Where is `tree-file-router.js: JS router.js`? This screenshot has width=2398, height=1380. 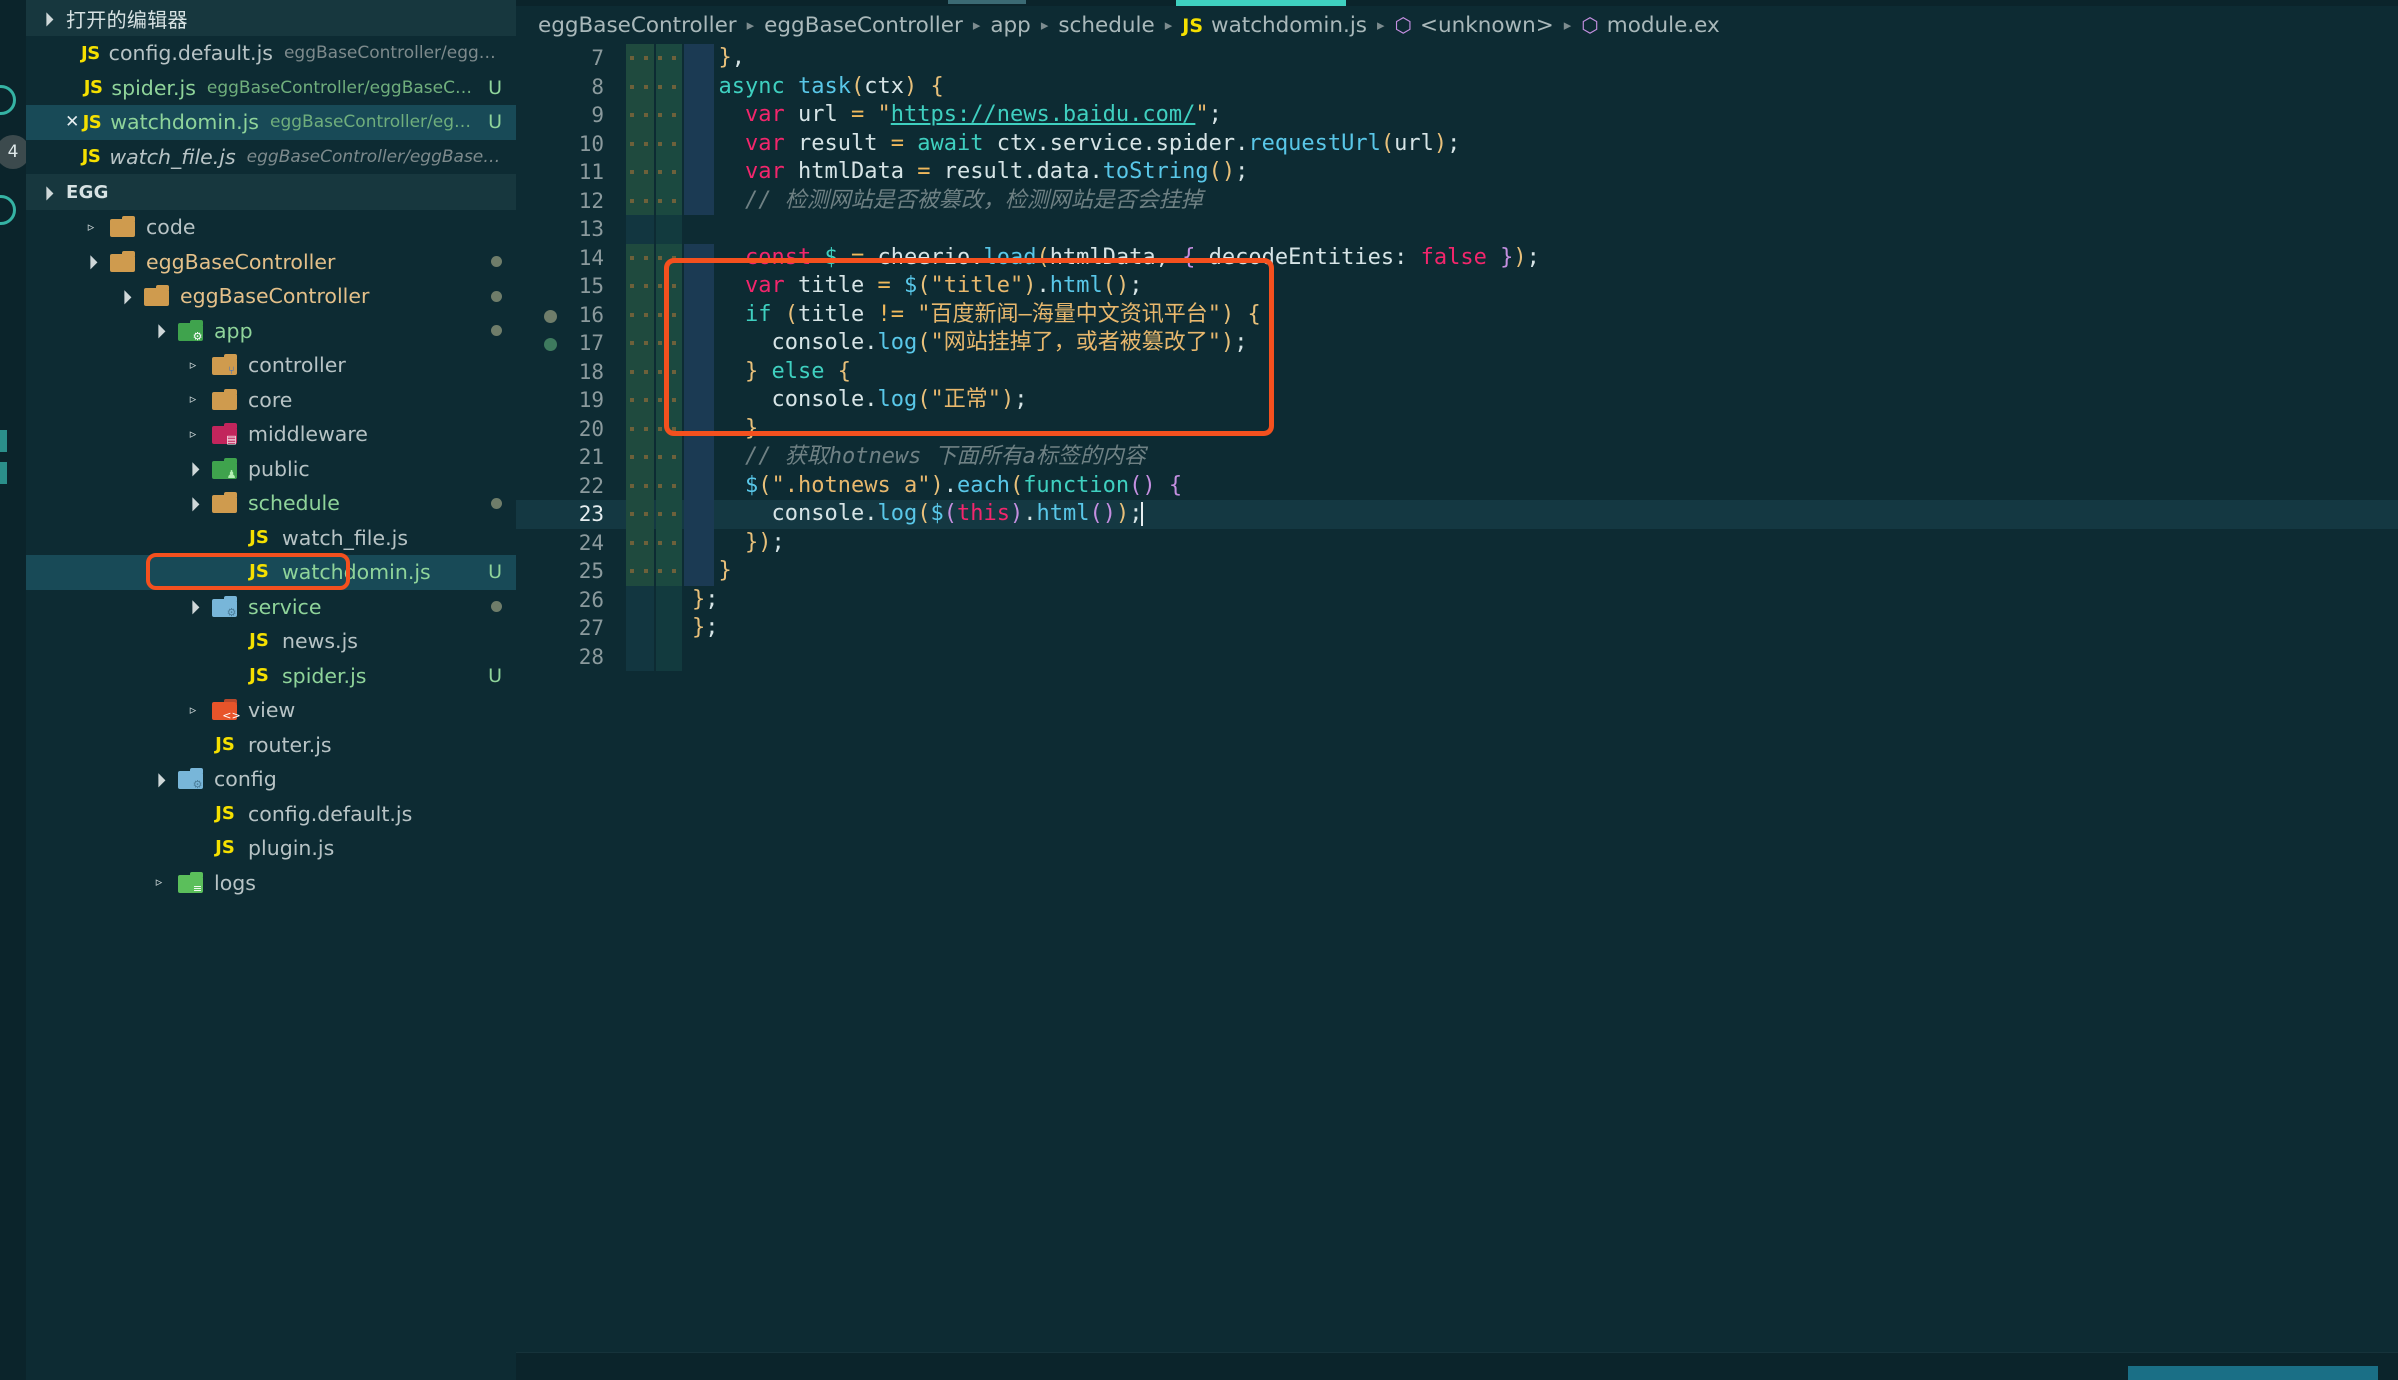 tree-file-router.js: JS router.js is located at coordinates (271, 745).